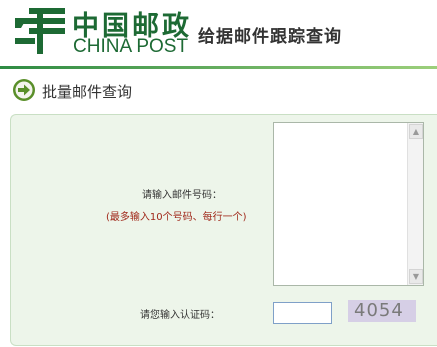 This screenshot has height=347, width=437. I want to click on captcha-label: 请您输入认证码：, so click(180, 315).